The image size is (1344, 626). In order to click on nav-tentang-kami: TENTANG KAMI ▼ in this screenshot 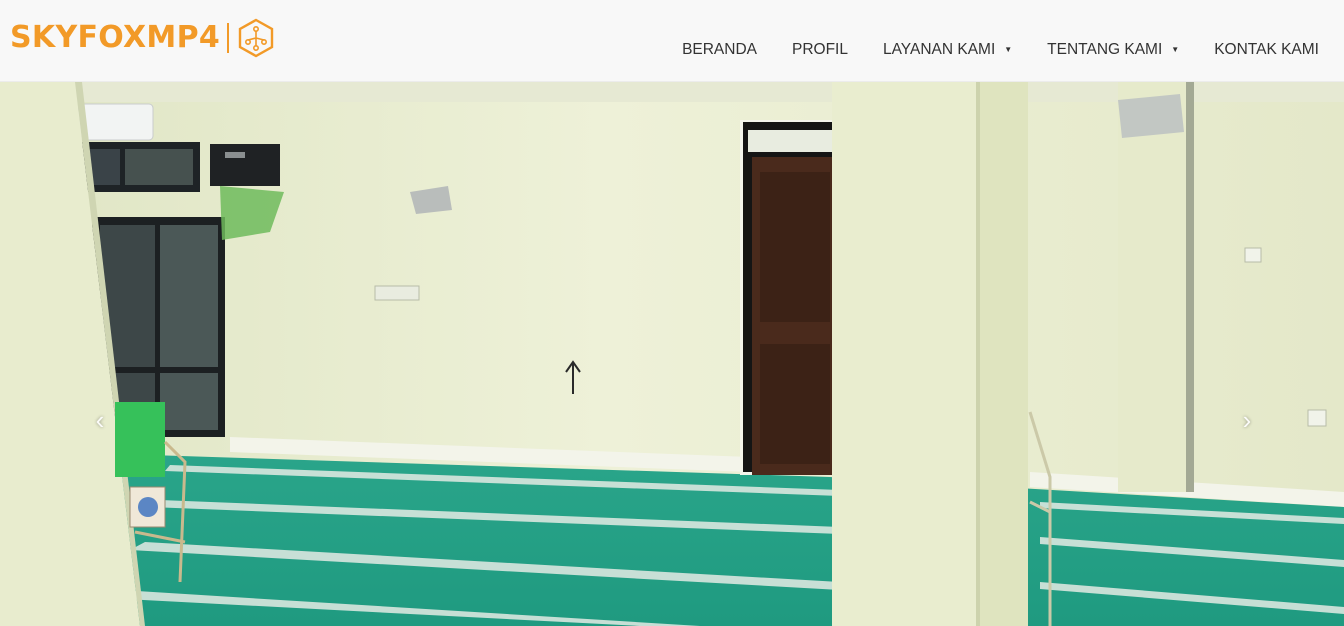, I will do `click(1113, 50)`.